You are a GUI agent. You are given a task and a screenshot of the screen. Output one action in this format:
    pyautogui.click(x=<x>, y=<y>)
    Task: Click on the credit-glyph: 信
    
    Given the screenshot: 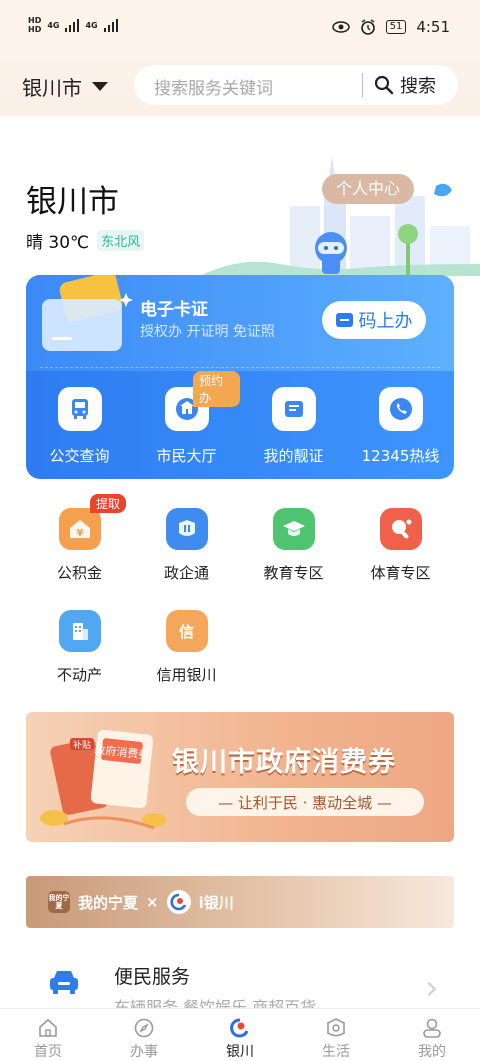 What is the action you would take?
    pyautogui.click(x=186, y=631)
    